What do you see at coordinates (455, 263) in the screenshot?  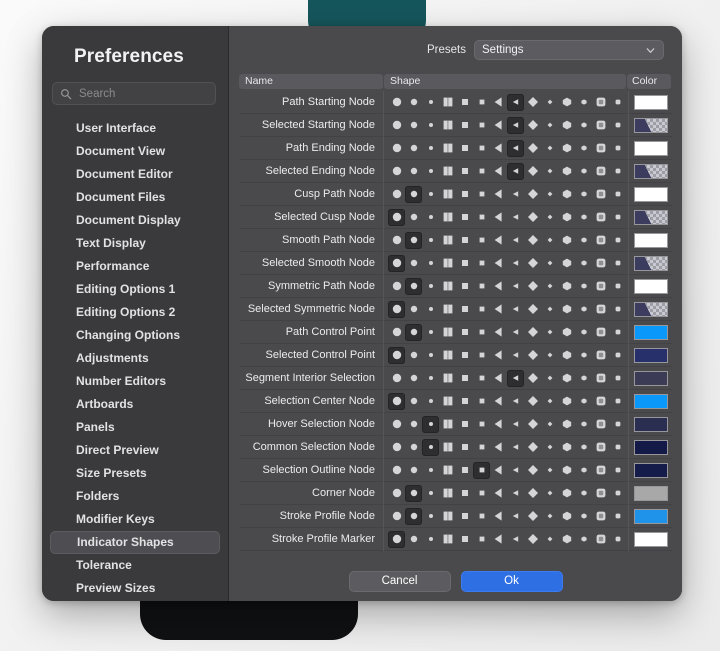 I see `table-row: Selected Smooth Node` at bounding box center [455, 263].